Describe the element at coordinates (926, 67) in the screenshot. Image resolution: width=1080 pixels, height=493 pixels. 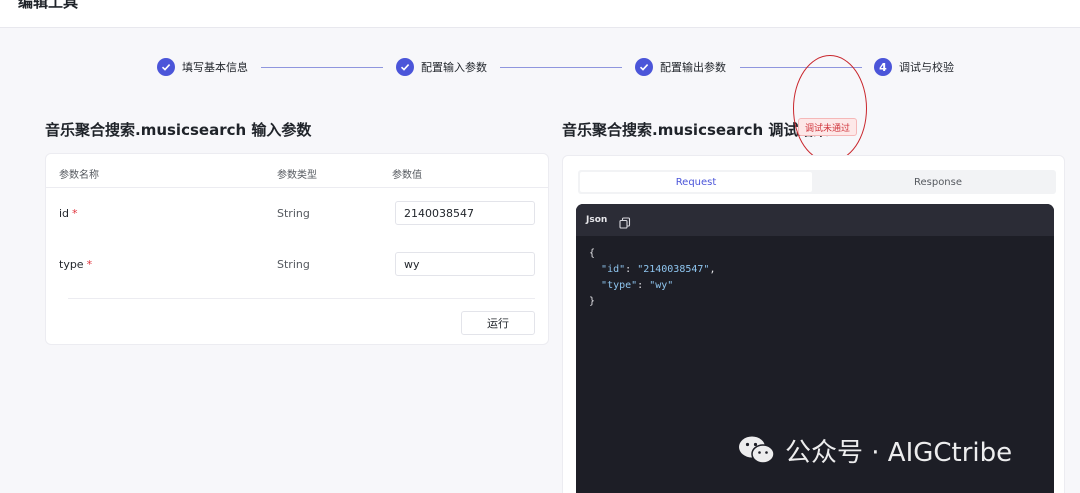
I see `step-label: 调试与校验` at that location.